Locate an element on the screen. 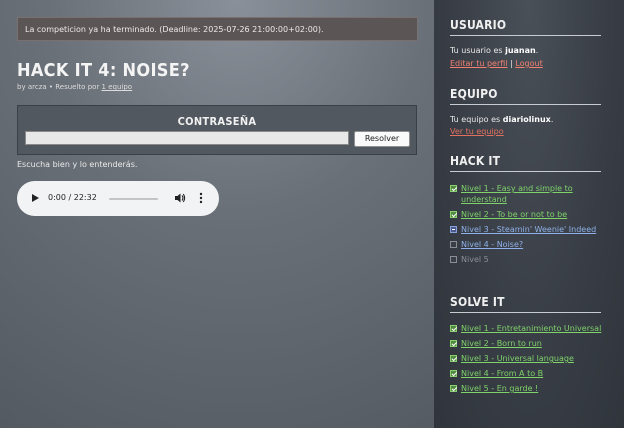 Image resolution: width=624 pixels, height=428 pixels. challenge-title: Hack it 4: Noise? is located at coordinates (103, 70).